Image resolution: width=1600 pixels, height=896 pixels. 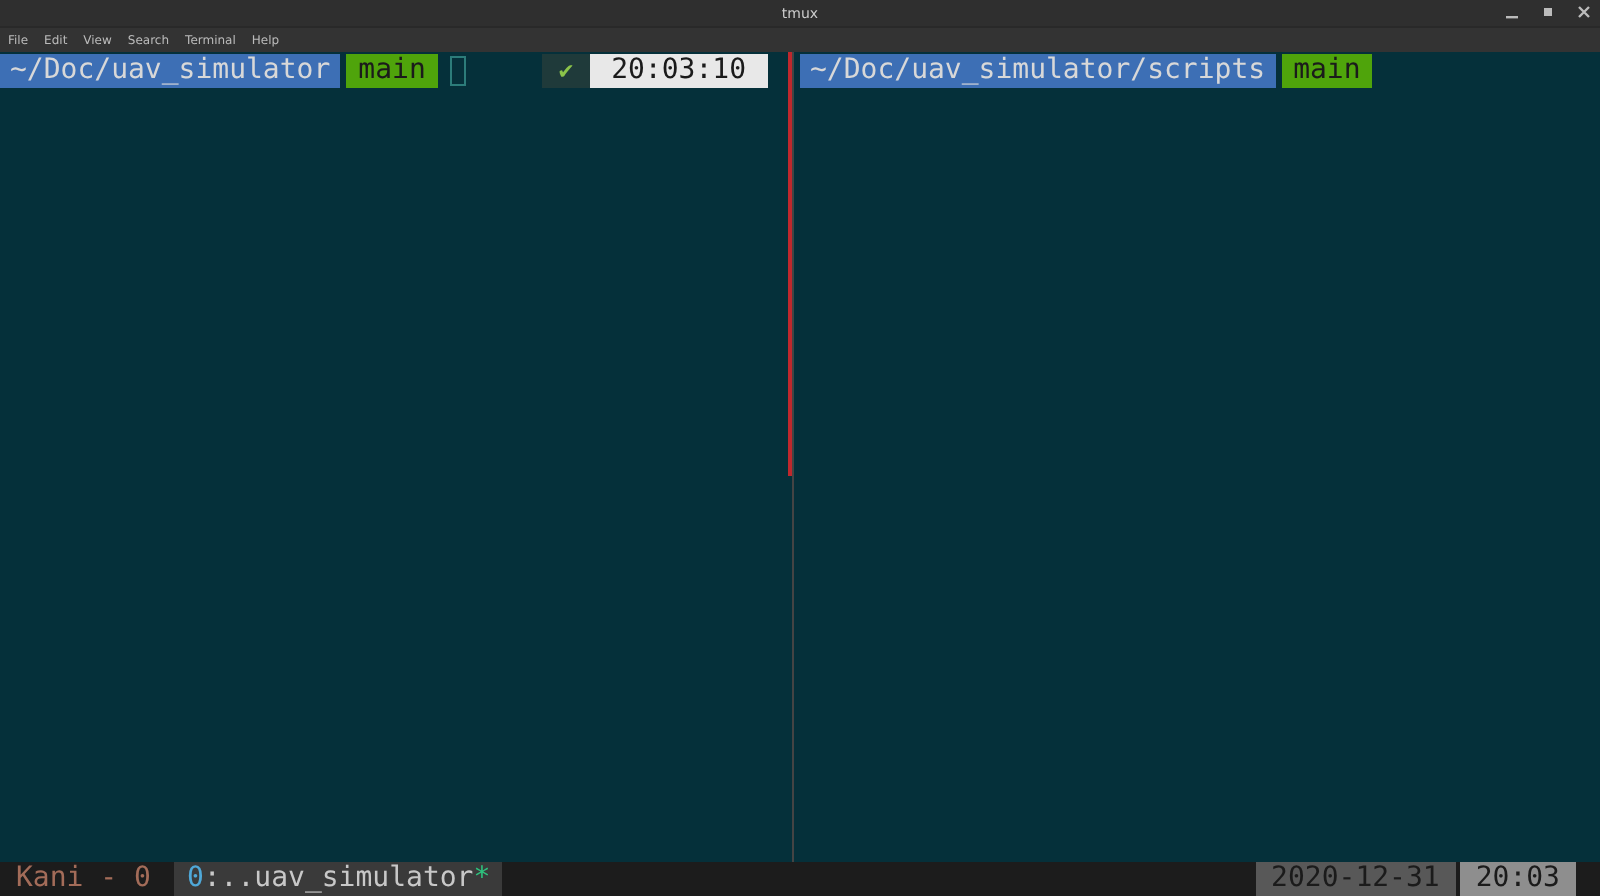 What do you see at coordinates (170, 71) in the screenshot?
I see `prompt-path: ~/Doc/uav_simulator` at bounding box center [170, 71].